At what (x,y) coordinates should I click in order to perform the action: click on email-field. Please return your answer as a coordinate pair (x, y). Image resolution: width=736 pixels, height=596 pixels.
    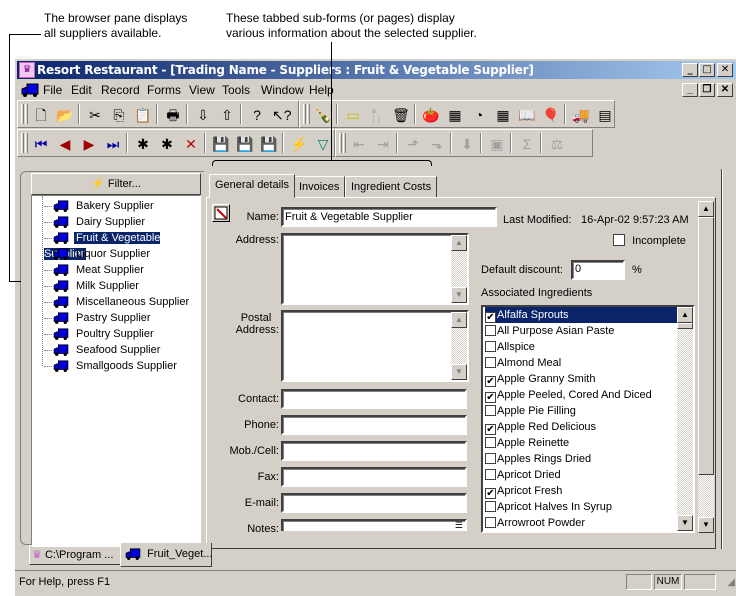
    Looking at the image, I should click on (374, 503).